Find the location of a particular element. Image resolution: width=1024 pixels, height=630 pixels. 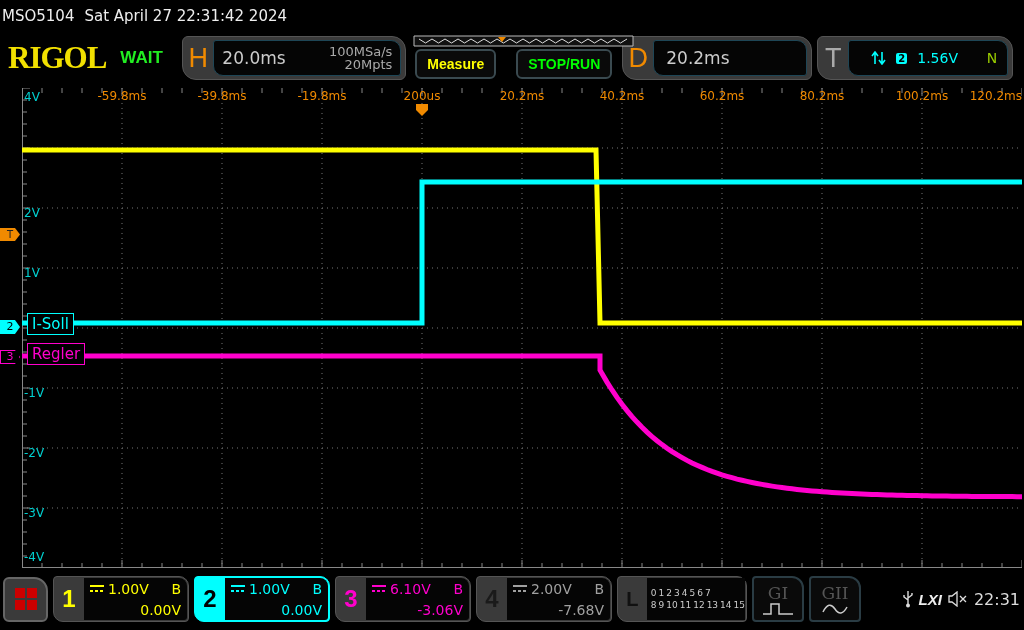

logic-bit: 10 is located at coordinates (672, 605).